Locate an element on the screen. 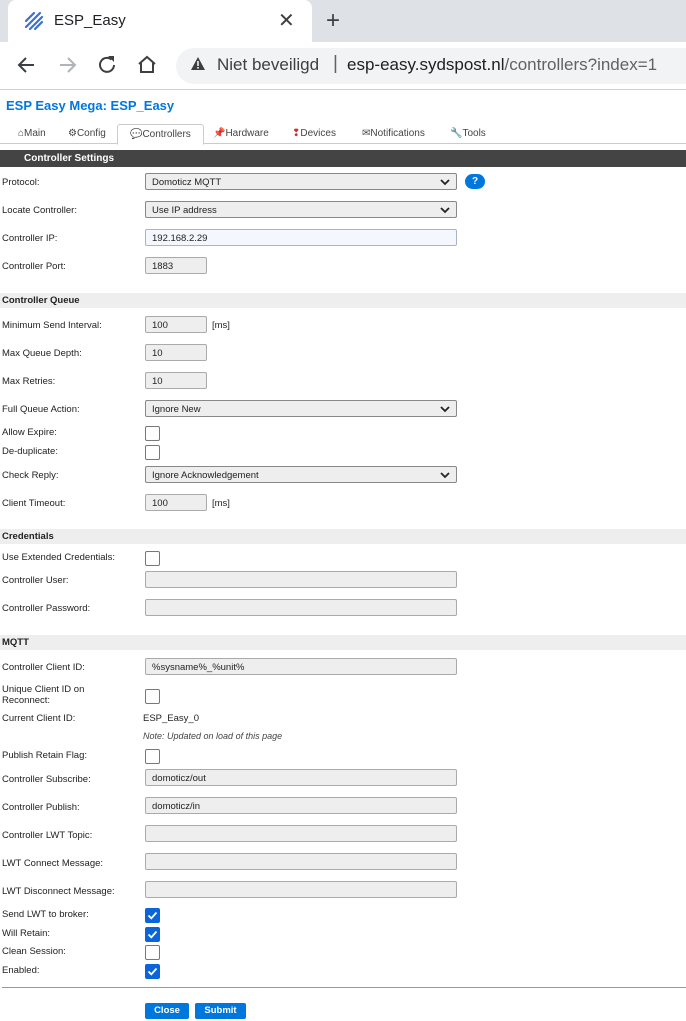 The height and width of the screenshot is (1021, 686). lwt-disconnect-input is located at coordinates (301, 889).